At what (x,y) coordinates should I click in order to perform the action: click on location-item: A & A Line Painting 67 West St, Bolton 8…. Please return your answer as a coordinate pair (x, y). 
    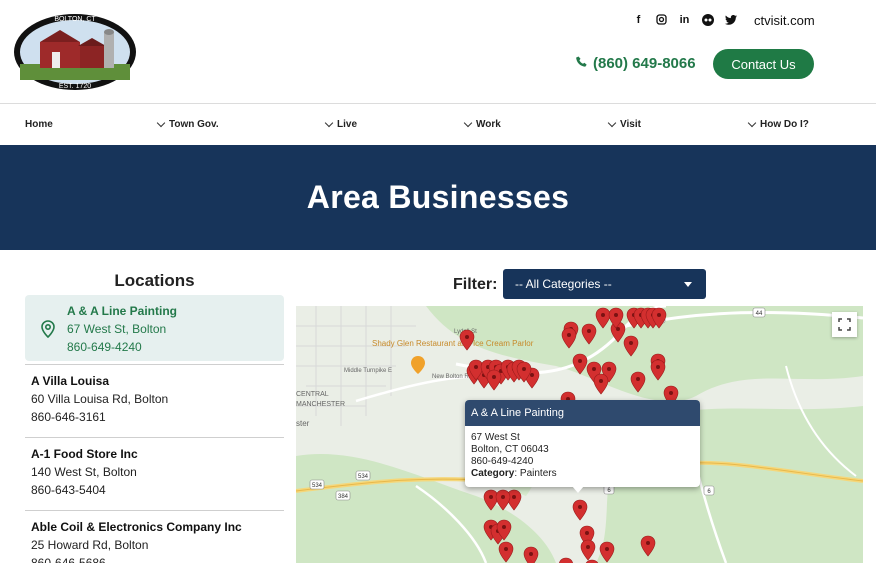
    Looking at the image, I should click on (154, 328).